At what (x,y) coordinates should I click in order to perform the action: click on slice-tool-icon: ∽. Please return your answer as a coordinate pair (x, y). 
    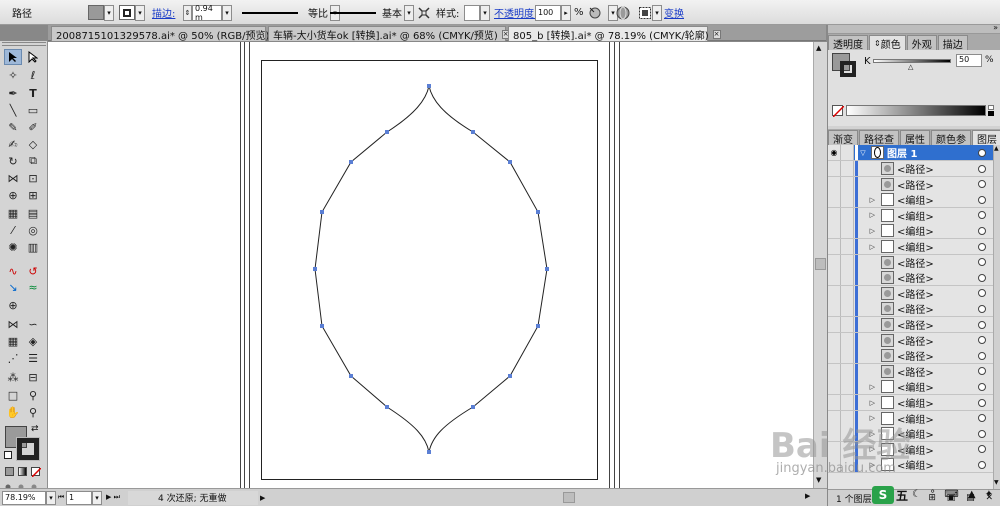
    Looking at the image, I should click on (33, 324).